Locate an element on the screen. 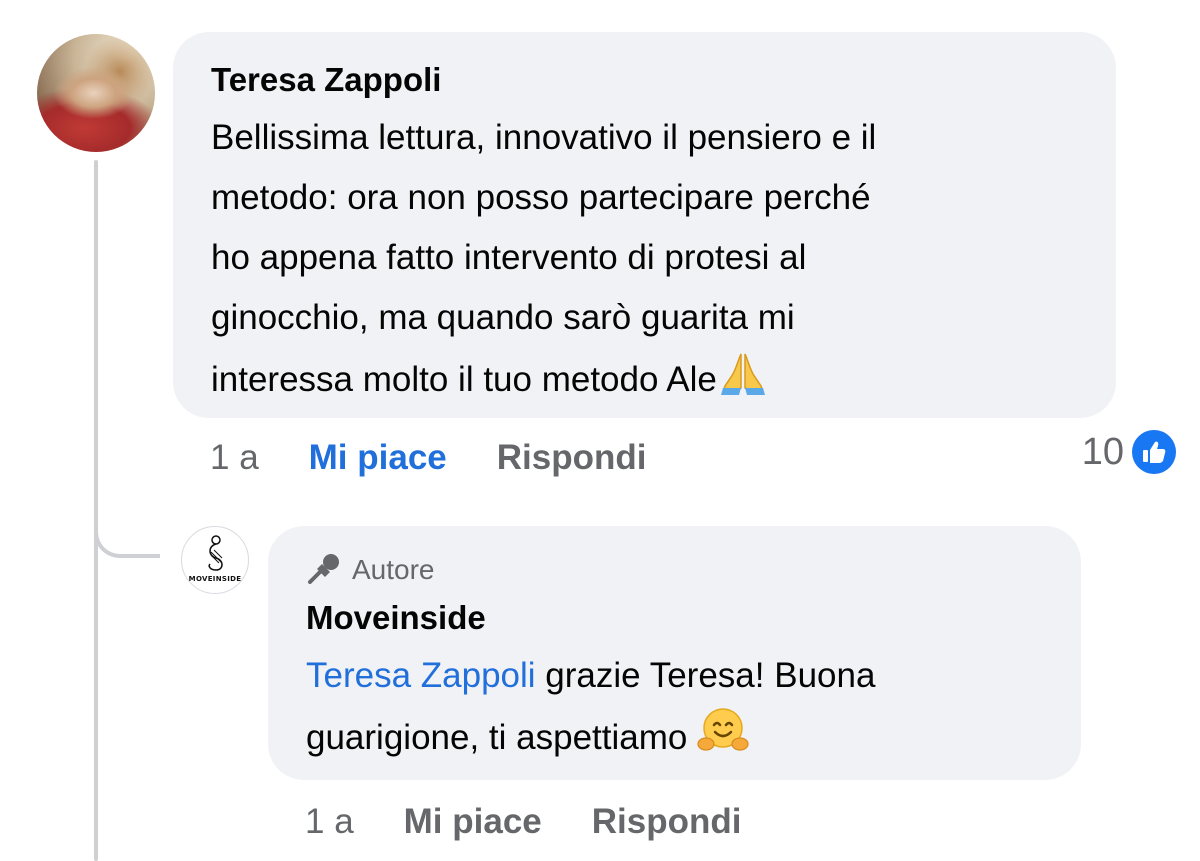 This screenshot has height=861, width=1200. comment-text-line: ginocchio, ma quando sarò guarita mi is located at coordinates (503, 317).